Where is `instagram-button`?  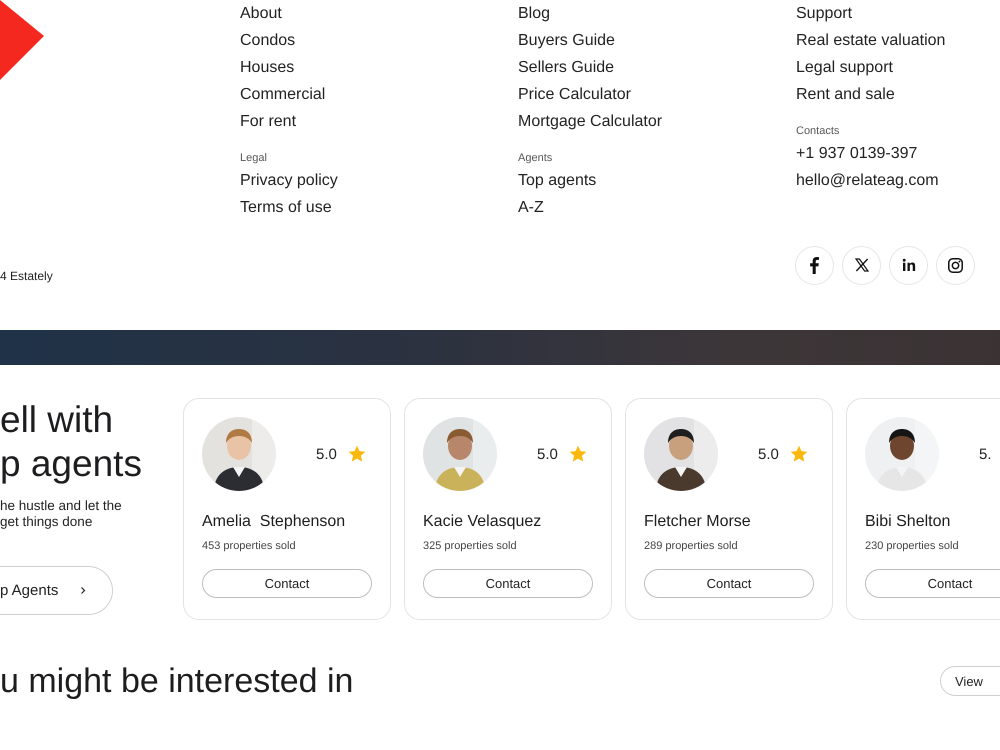 instagram-button is located at coordinates (955, 265).